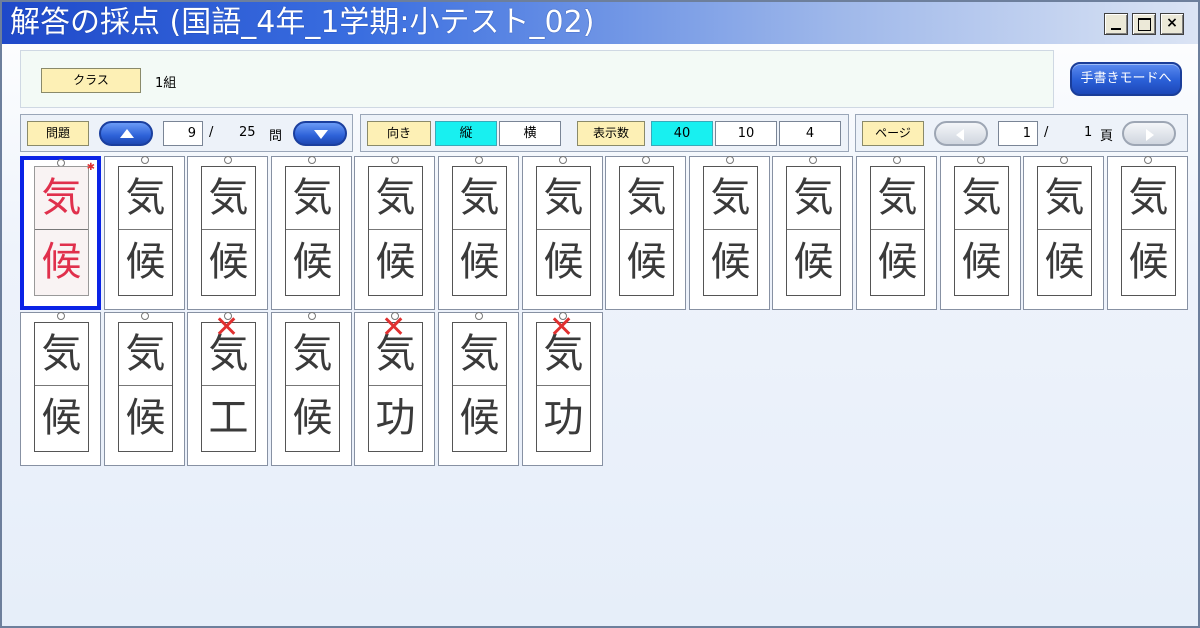  What do you see at coordinates (600, 23) in the screenshot?
I see `title-bar: 解答の採点 (国語_4年_1学期:小テスト_02) ×` at bounding box center [600, 23].